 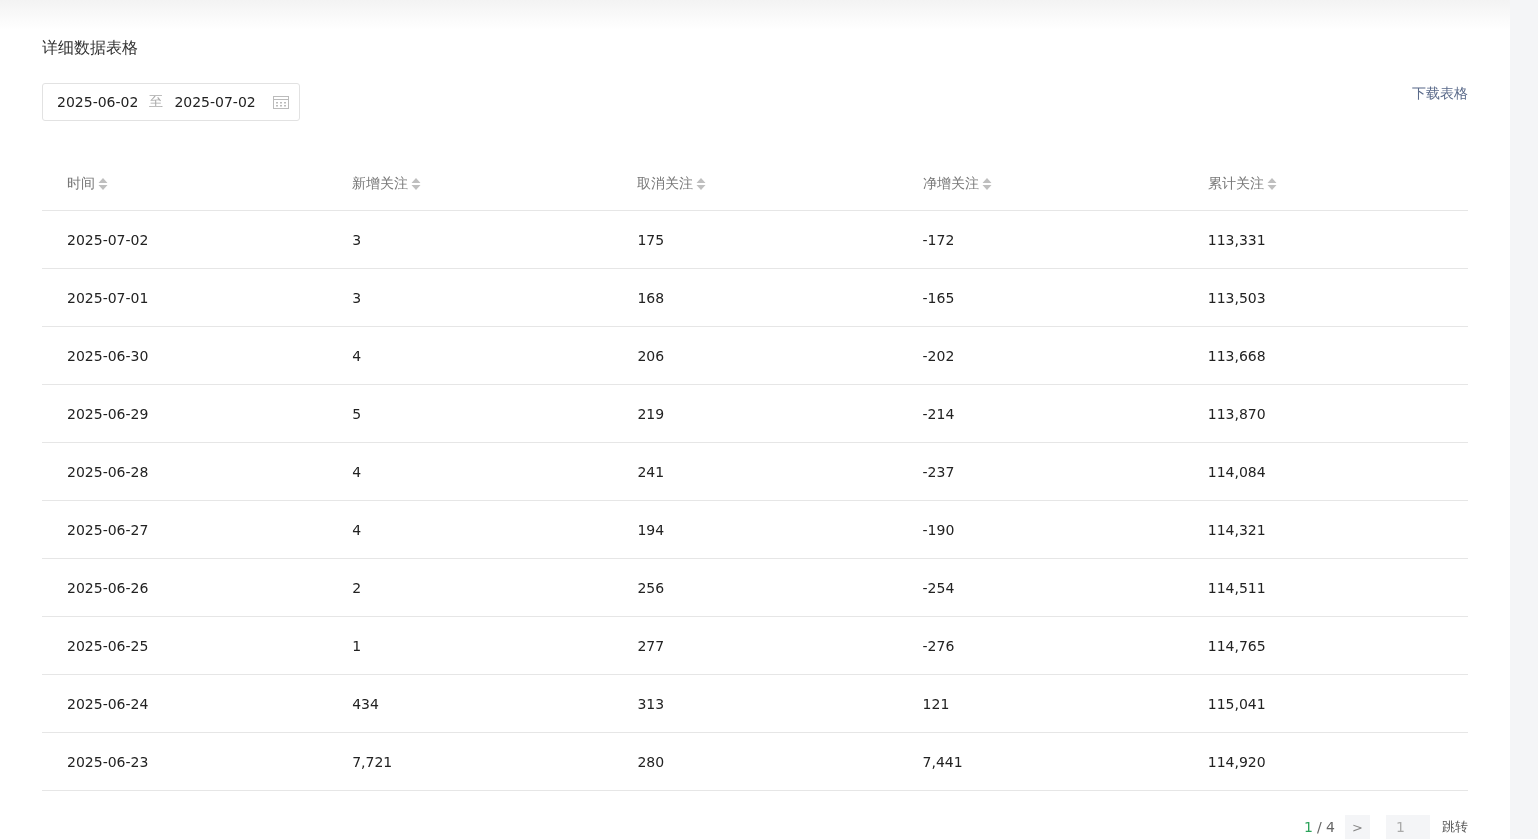 What do you see at coordinates (950, 184) in the screenshot?
I see `column-header: 净增关注` at bounding box center [950, 184].